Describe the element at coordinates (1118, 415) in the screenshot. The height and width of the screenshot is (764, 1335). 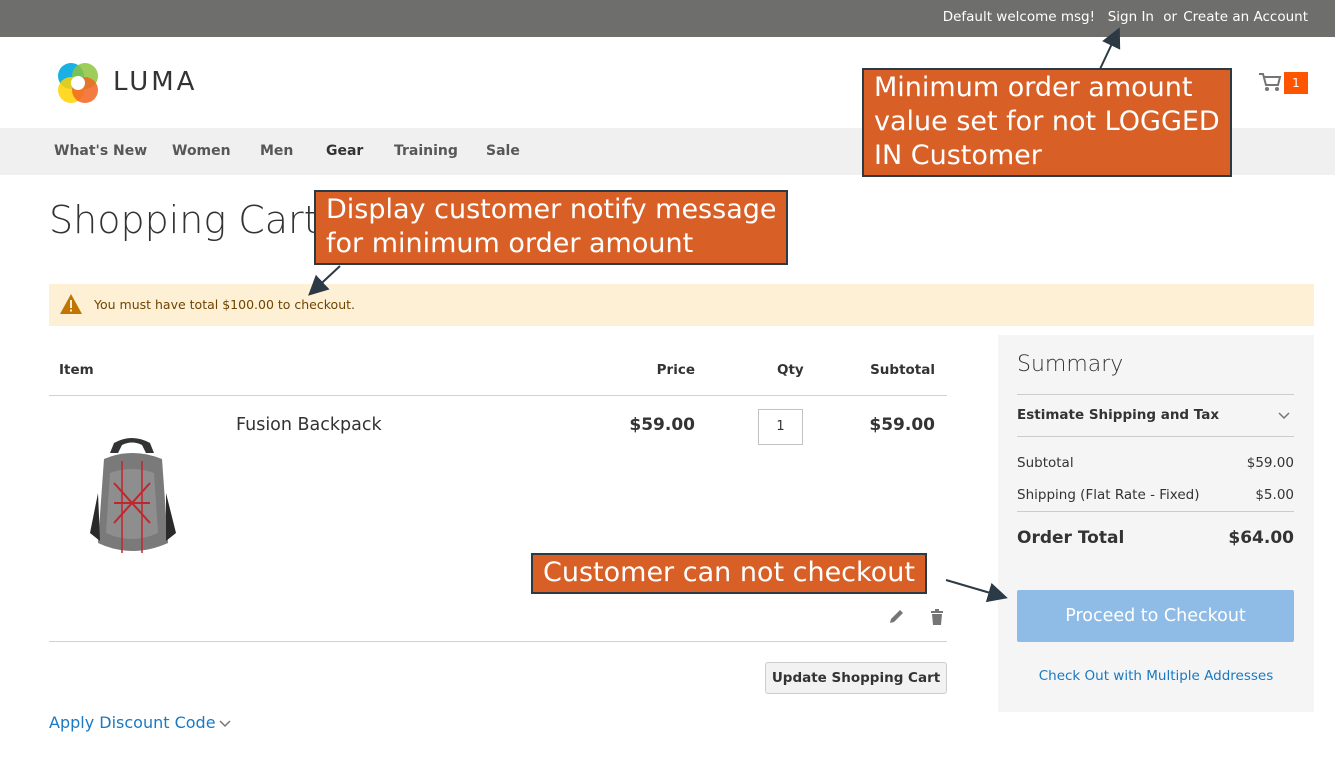
I see `estimate-shipping-toggle: Estimate Shipping and Tax` at that location.